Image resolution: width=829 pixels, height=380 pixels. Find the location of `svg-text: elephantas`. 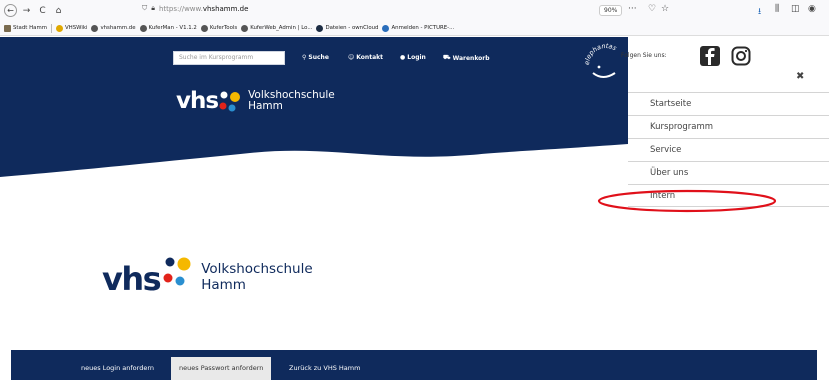

svg-text: elephantas is located at coordinates (600, 54).